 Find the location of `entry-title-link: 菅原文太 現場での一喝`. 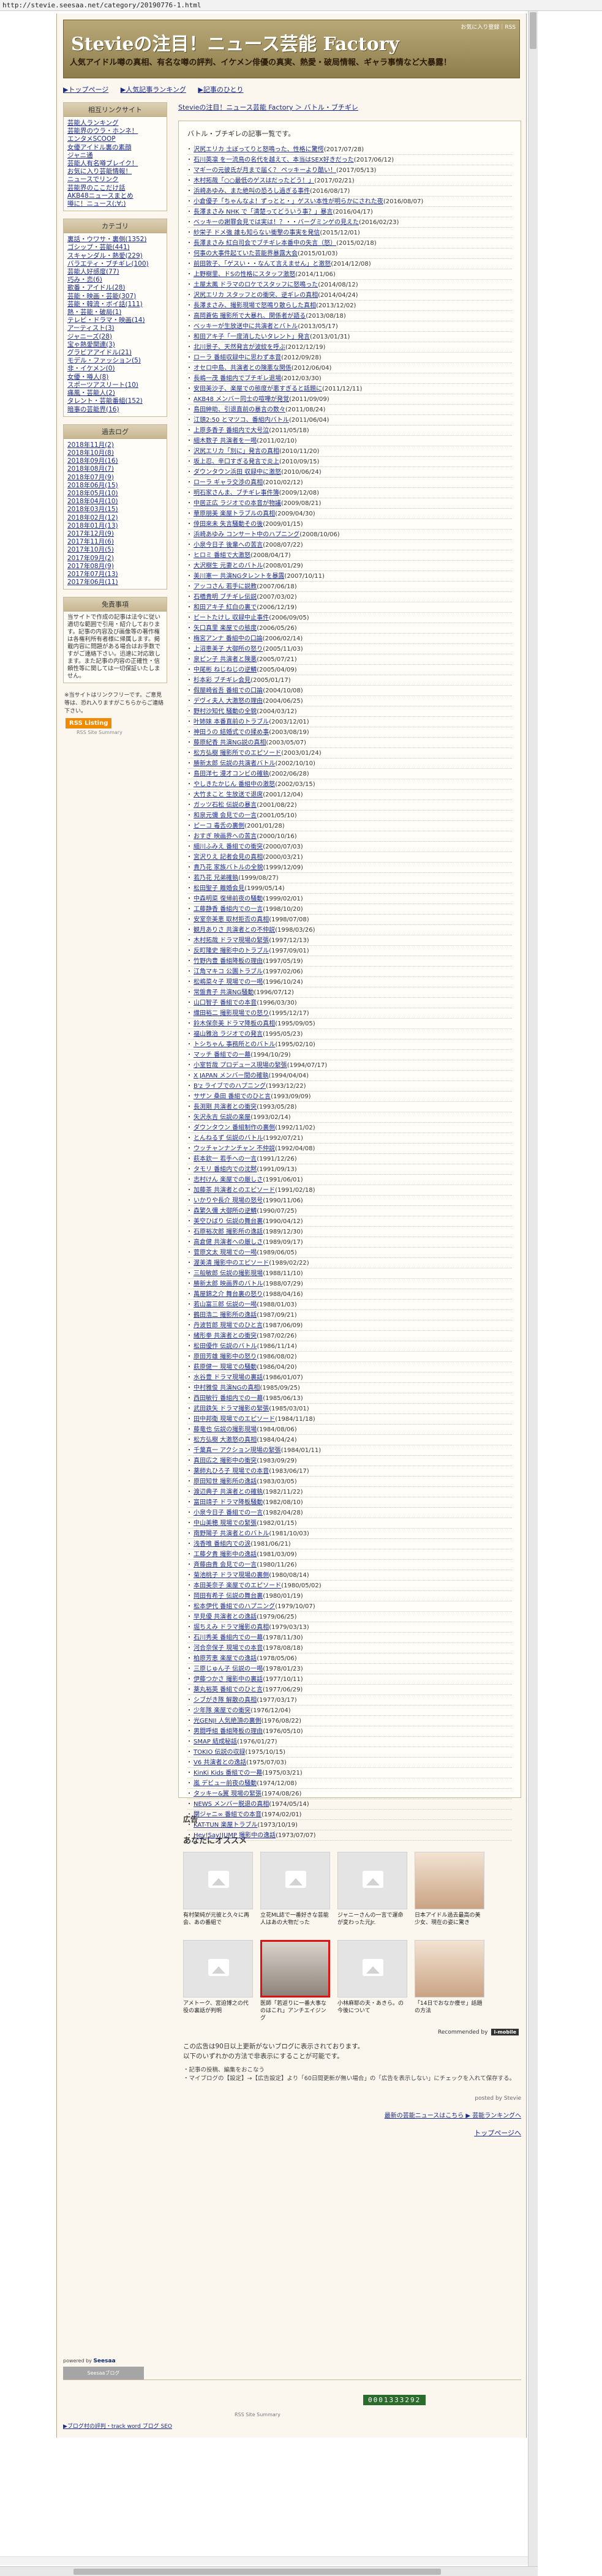

entry-title-link: 菅原文太 現場での一喝 is located at coordinates (225, 1252).